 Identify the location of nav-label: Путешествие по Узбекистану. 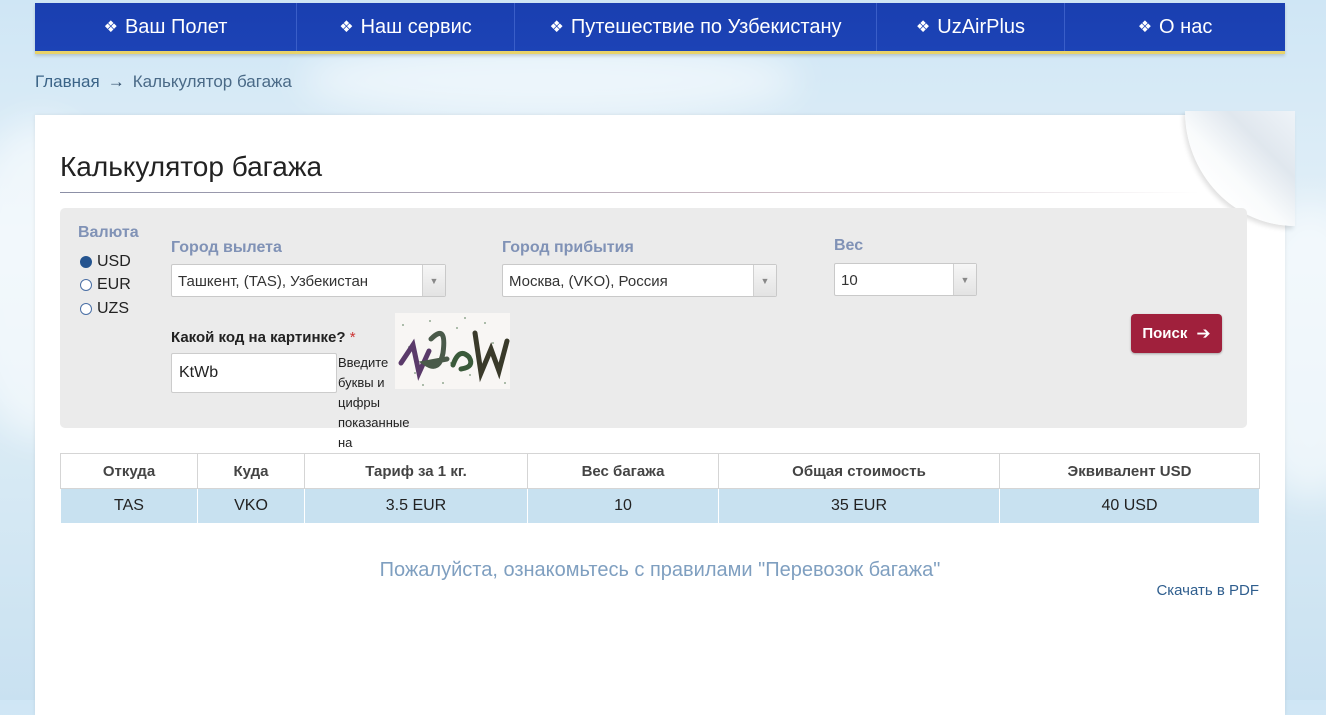
(706, 26).